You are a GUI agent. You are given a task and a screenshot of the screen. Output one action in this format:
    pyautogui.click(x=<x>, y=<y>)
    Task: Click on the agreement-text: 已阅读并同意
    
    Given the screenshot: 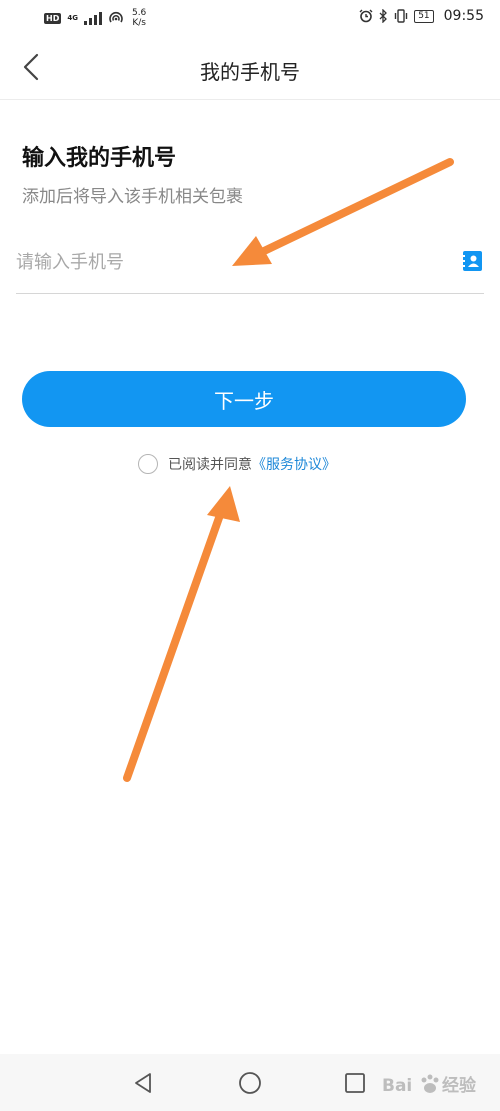 What is the action you would take?
    pyautogui.click(x=210, y=465)
    